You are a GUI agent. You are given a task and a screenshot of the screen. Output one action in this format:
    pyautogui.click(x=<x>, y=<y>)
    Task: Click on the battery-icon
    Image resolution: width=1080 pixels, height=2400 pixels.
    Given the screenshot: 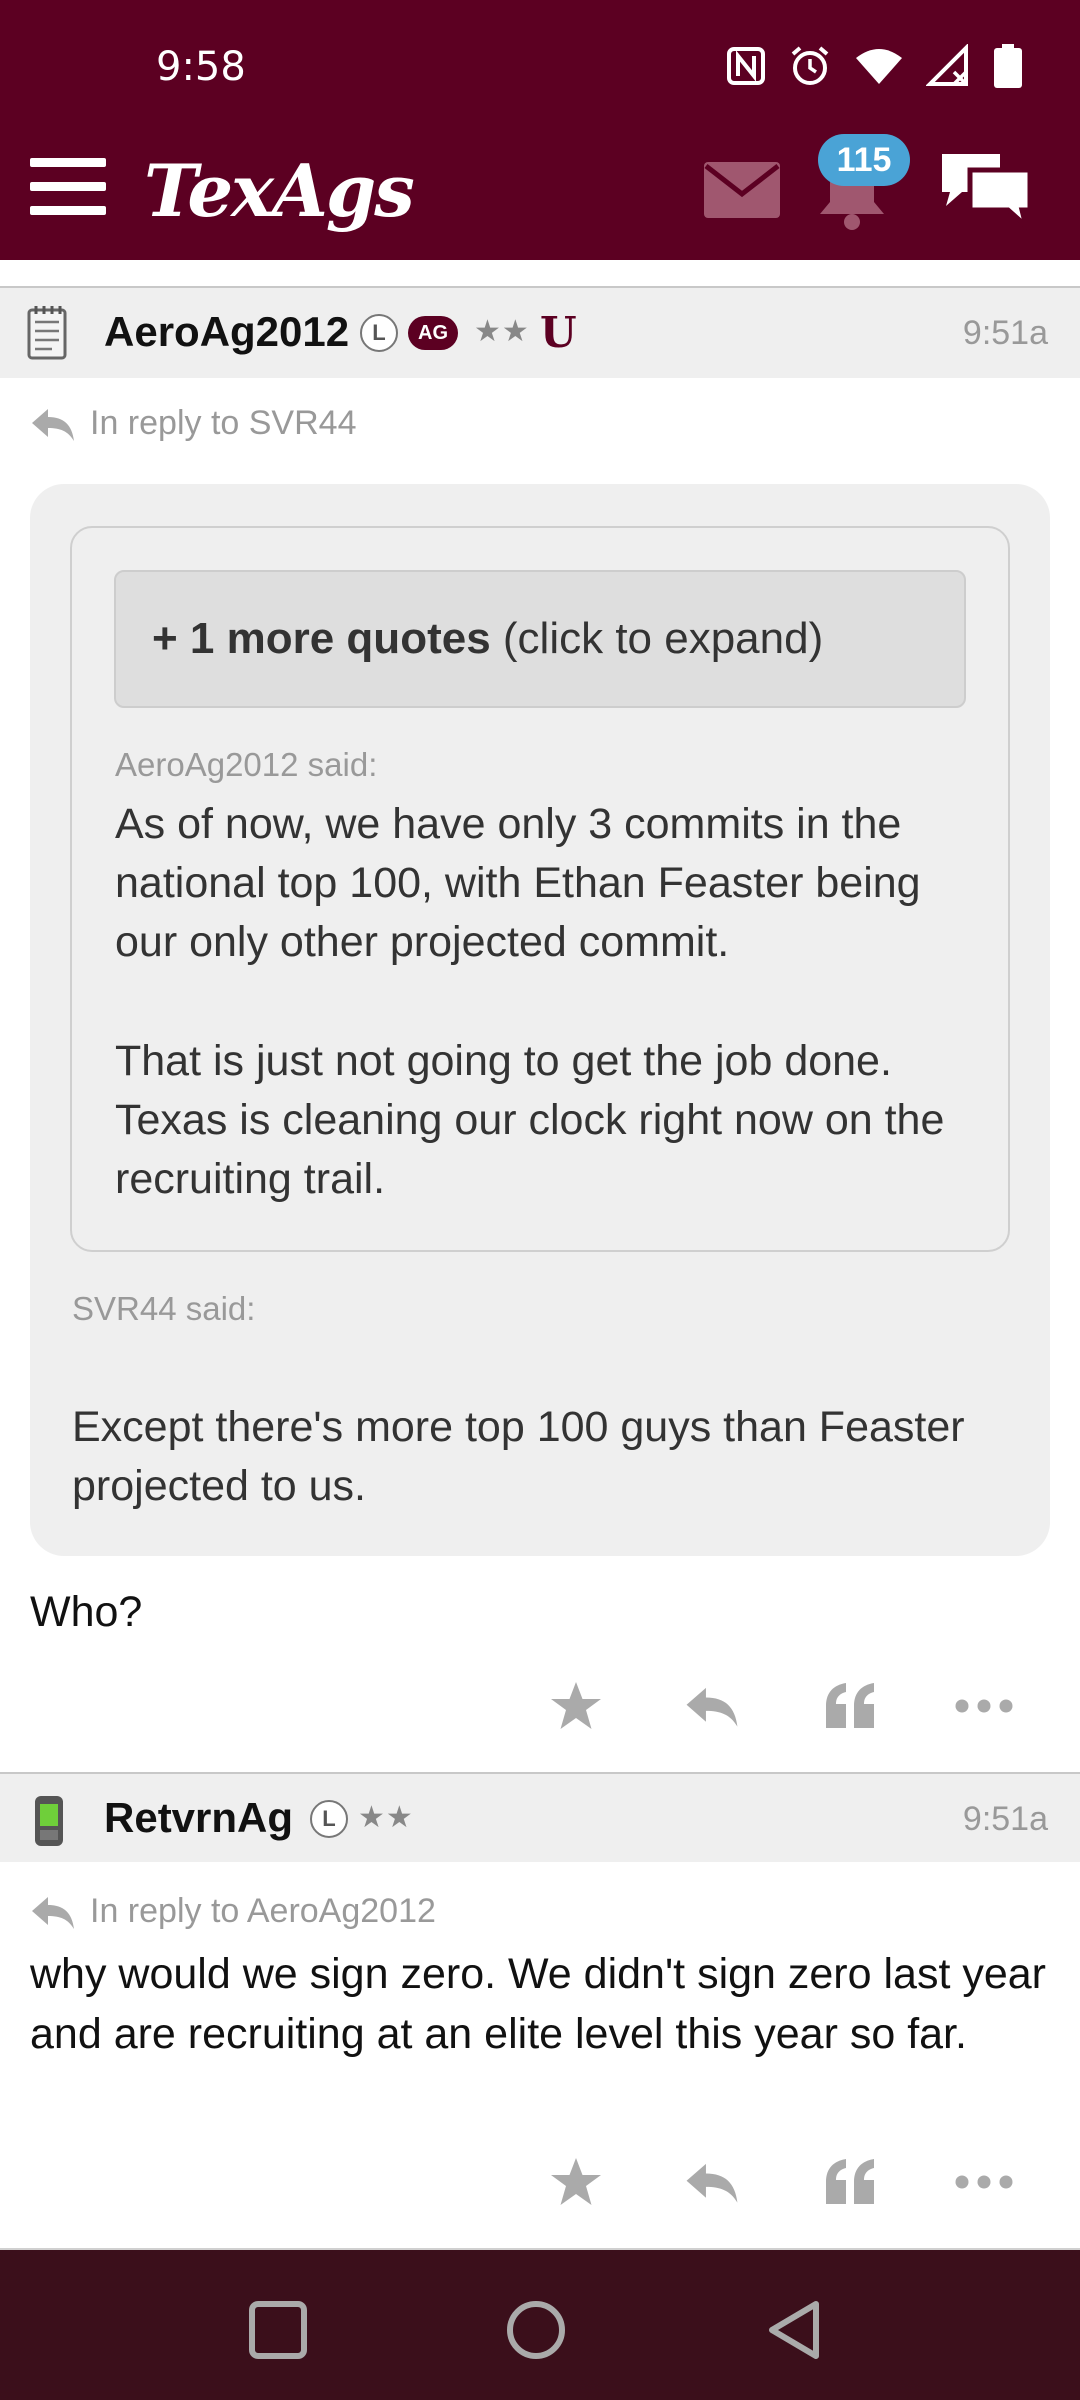 What is the action you would take?
    pyautogui.click(x=1008, y=66)
    